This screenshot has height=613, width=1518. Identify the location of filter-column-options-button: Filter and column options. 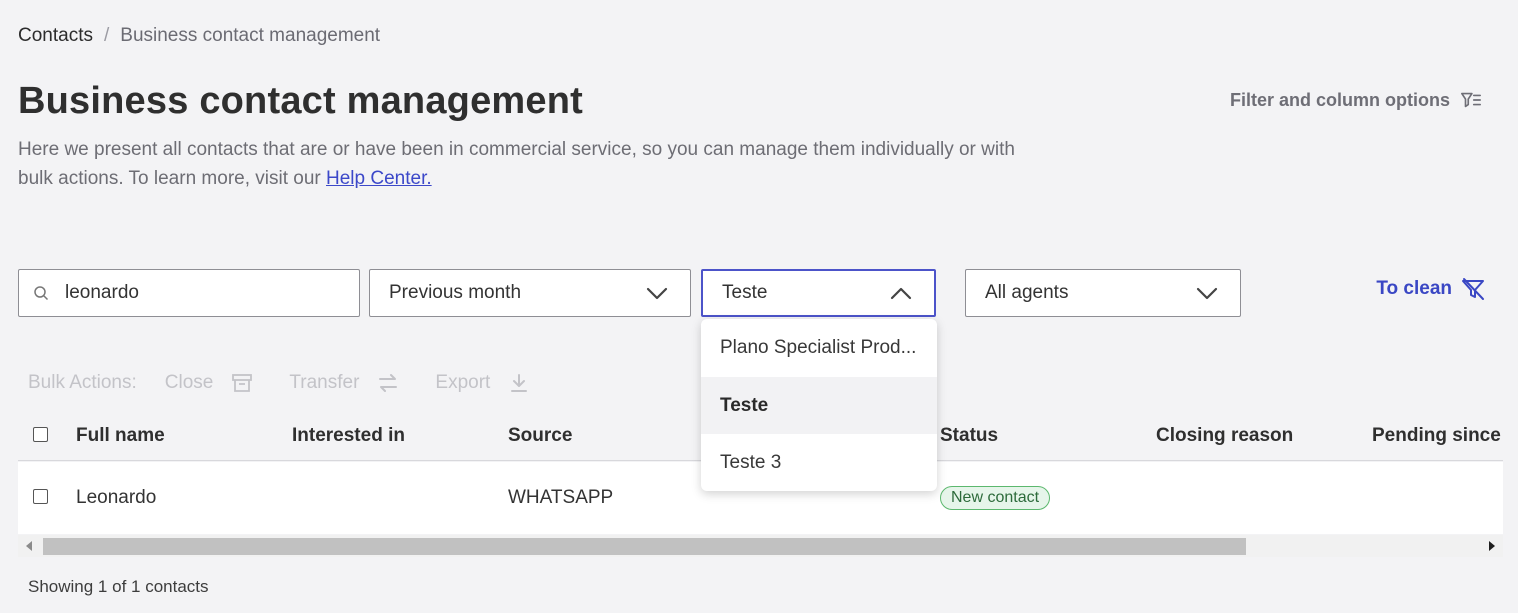
(1356, 100).